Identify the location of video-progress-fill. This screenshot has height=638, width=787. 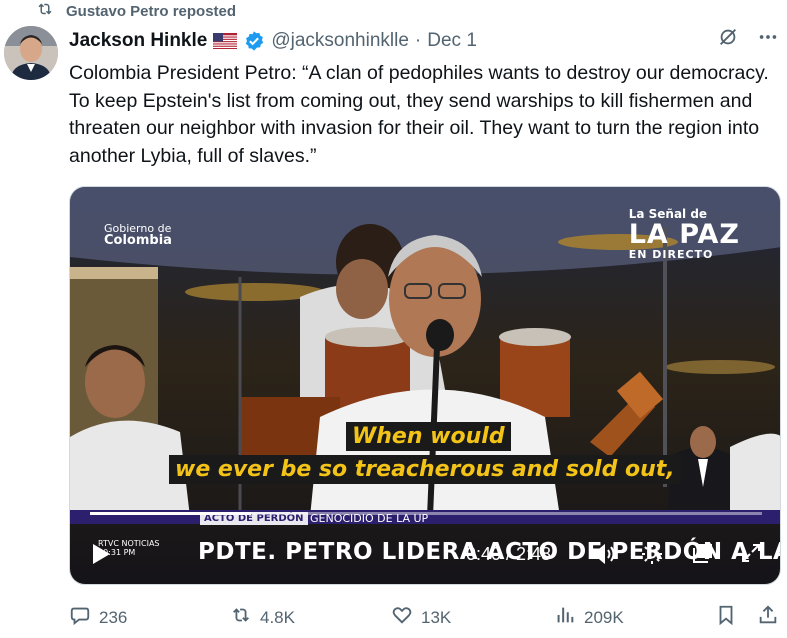
(171, 513).